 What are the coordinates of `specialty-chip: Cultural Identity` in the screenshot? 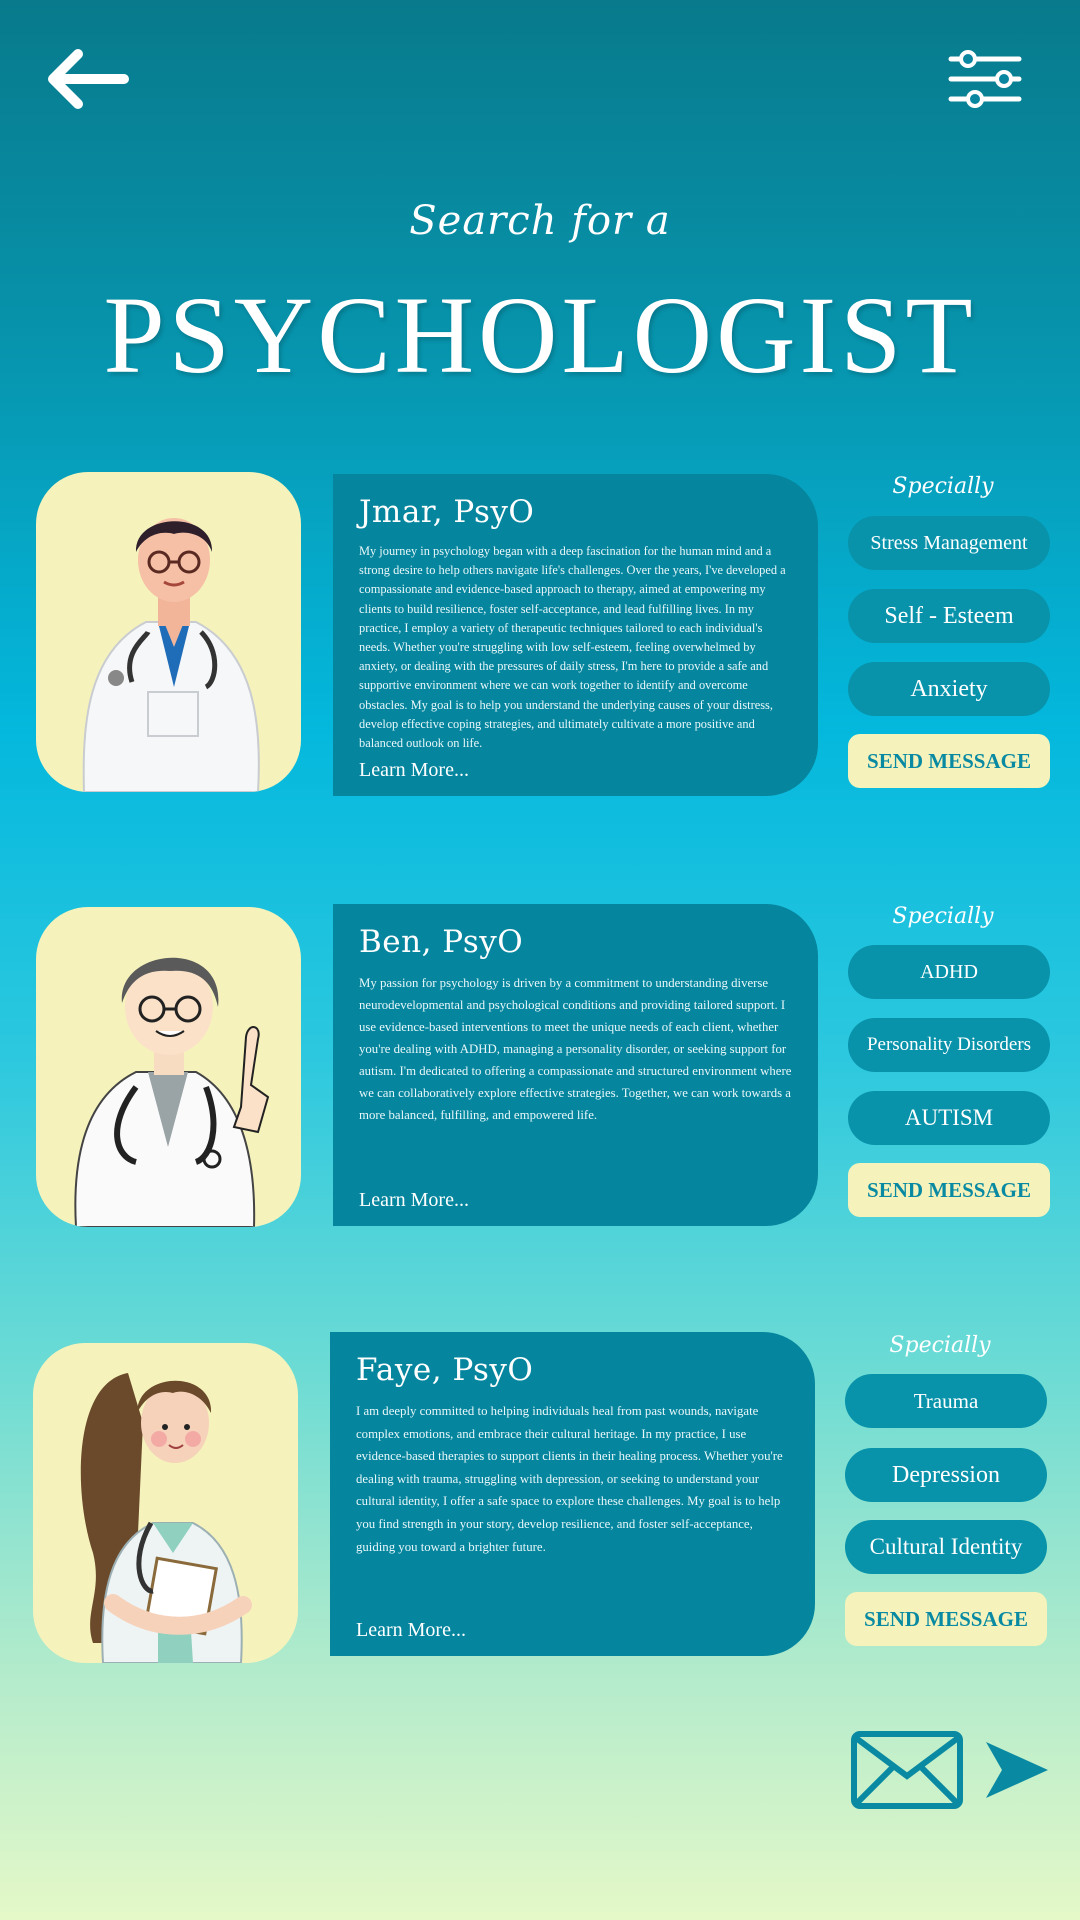 It's located at (946, 1547).